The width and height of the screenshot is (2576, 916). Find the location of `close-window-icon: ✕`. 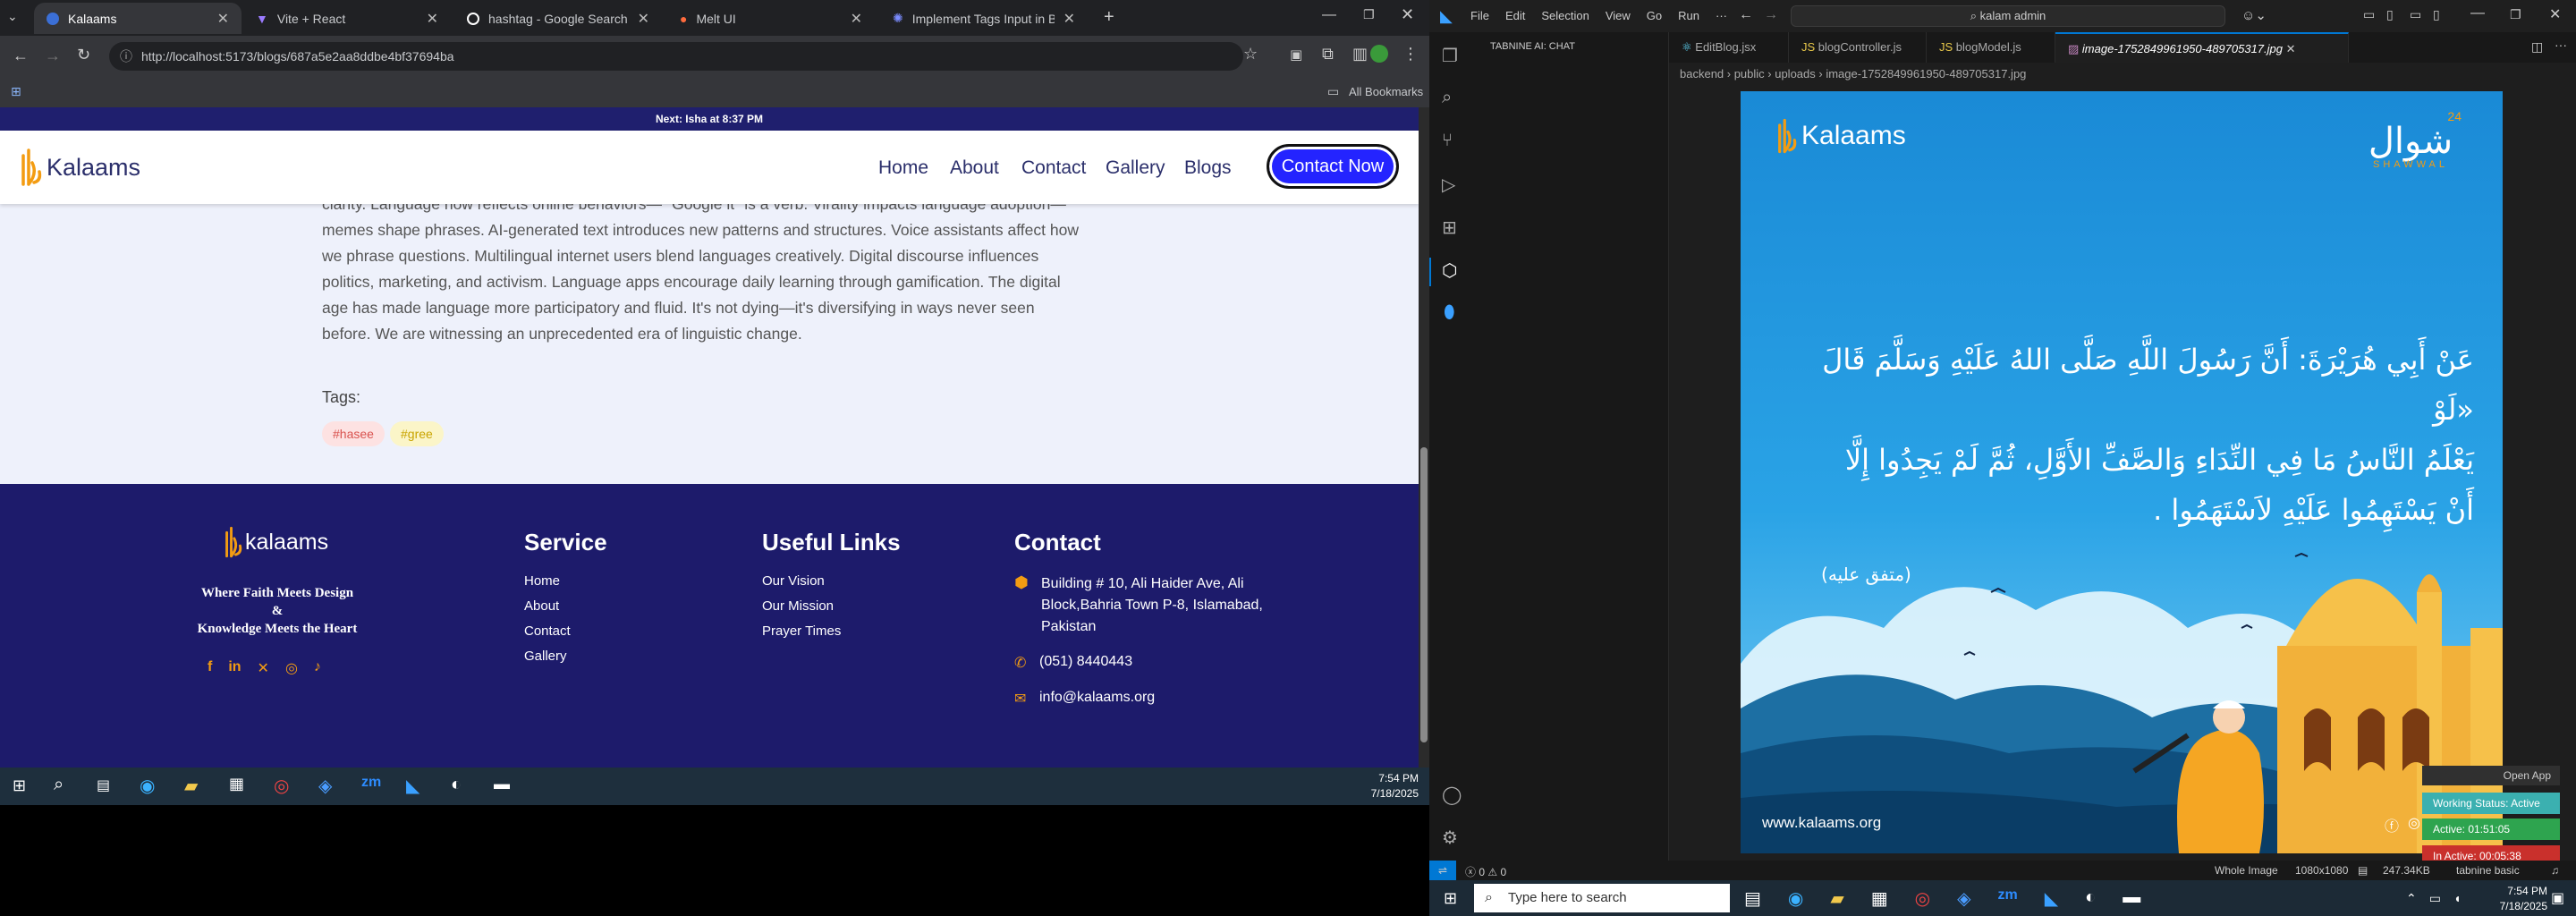

close-window-icon: ✕ is located at coordinates (2555, 14).